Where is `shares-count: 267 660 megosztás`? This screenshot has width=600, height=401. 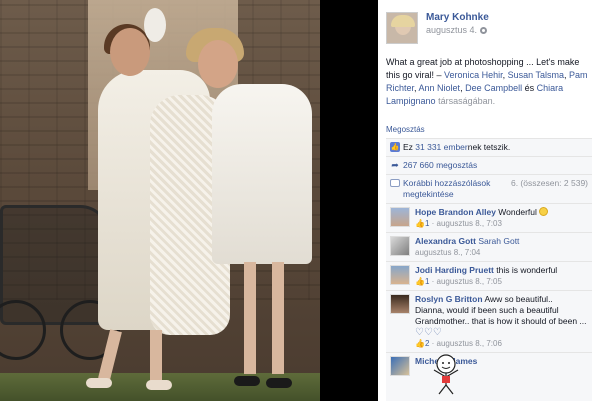 shares-count: 267 660 megosztás is located at coordinates (440, 165).